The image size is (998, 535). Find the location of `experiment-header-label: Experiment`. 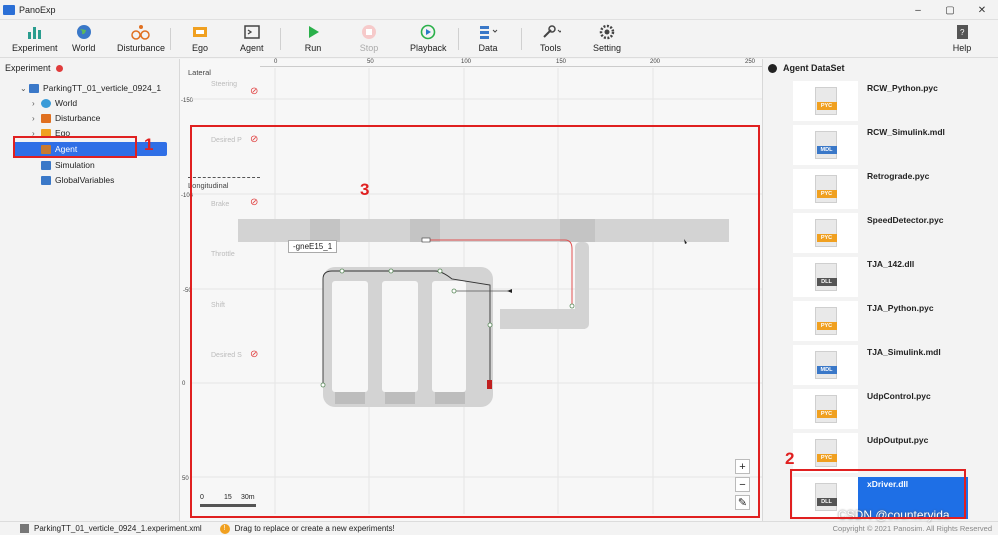

experiment-header-label: Experiment is located at coordinates (28, 68).